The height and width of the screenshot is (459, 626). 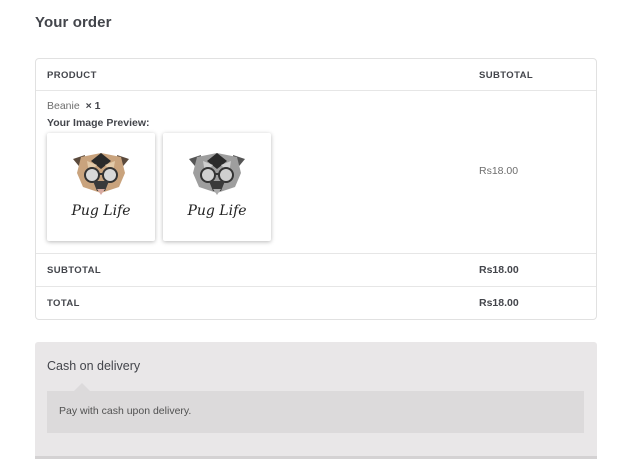 I want to click on item-quantity: × 1, so click(x=93, y=106).